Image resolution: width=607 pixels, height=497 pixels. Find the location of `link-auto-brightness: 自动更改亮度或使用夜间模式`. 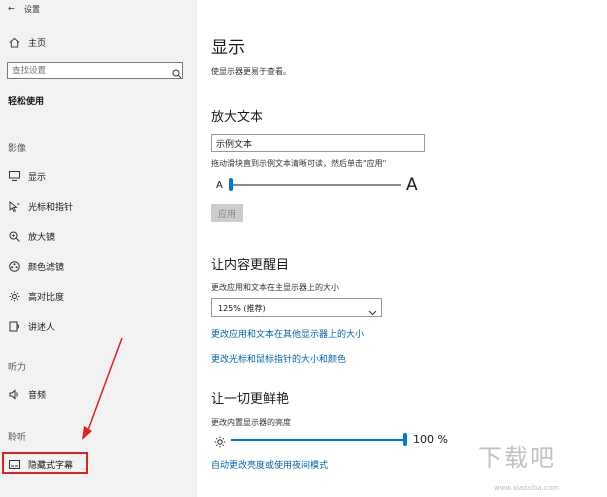

link-auto-brightness: 自动更改亮度或使用夜间模式 is located at coordinates (269, 464).